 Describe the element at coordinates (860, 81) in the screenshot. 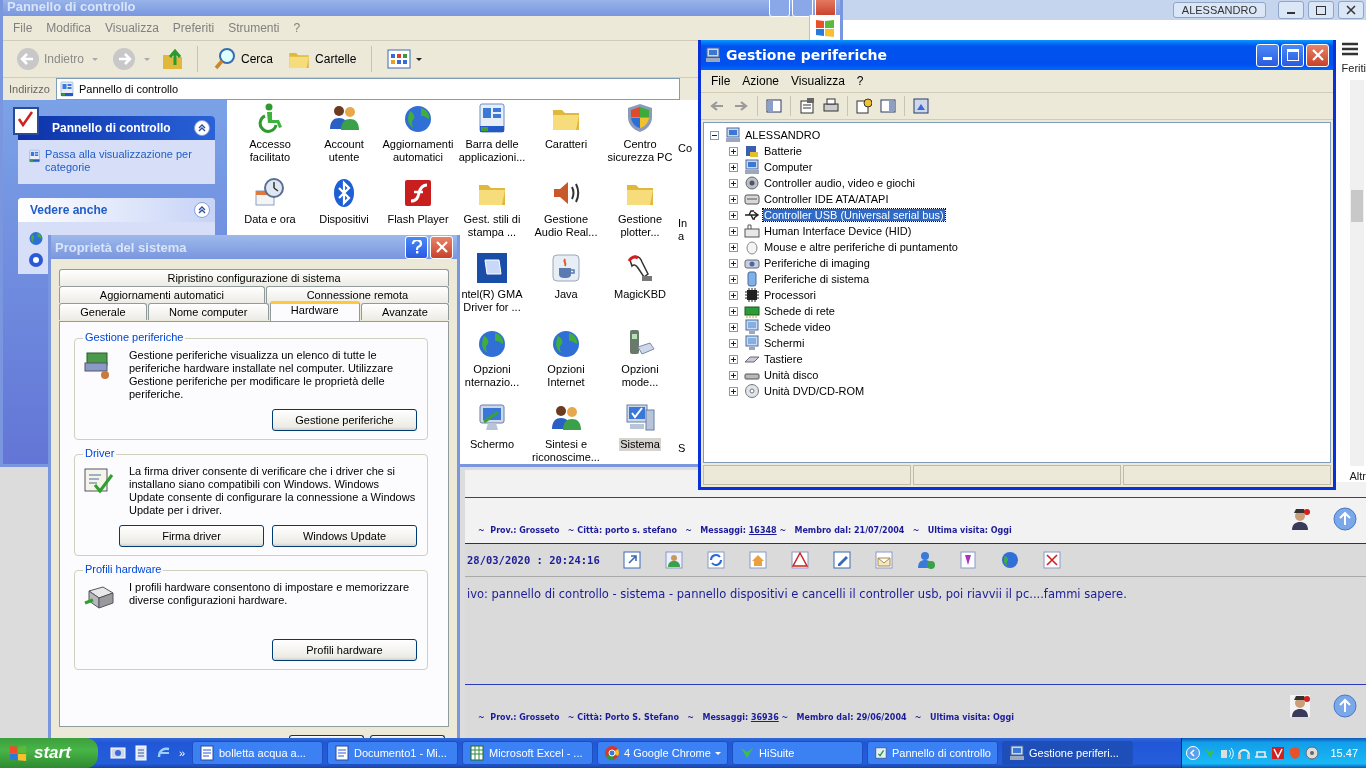

I see `menu-item: ?` at that location.